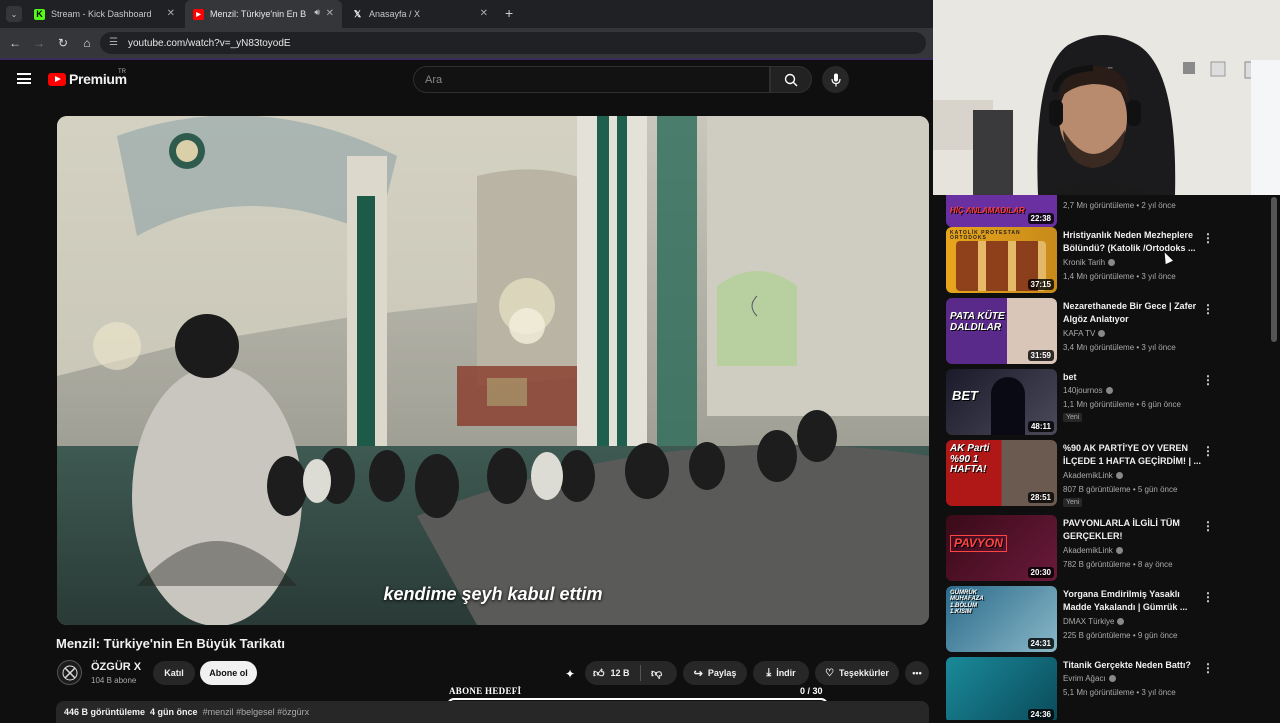 This screenshot has width=1280, height=723. I want to click on subscribe-button: Abone ol, so click(228, 673).